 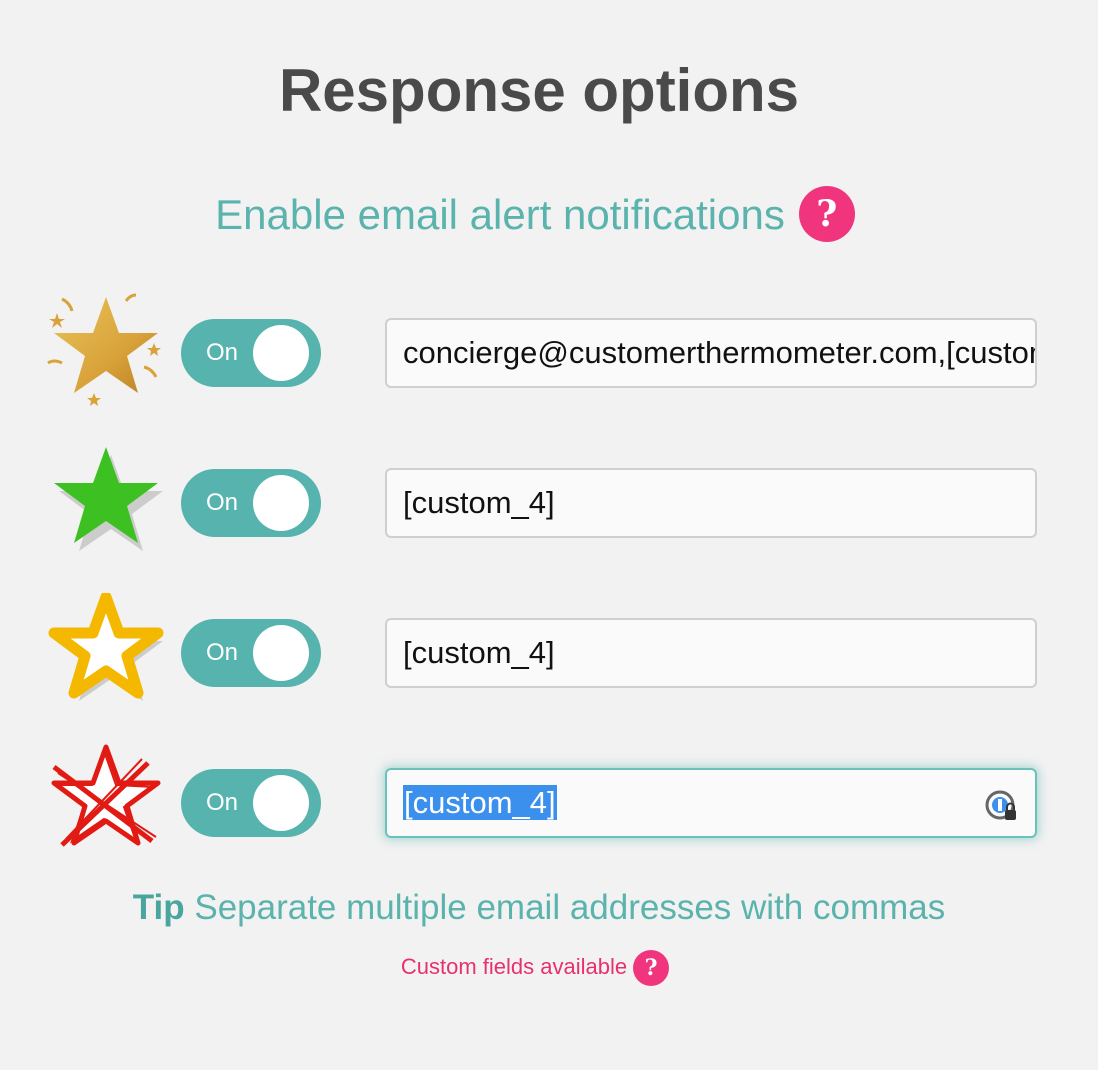 I want to click on custom-fields-link: Custom fields available?, so click(x=535, y=968).